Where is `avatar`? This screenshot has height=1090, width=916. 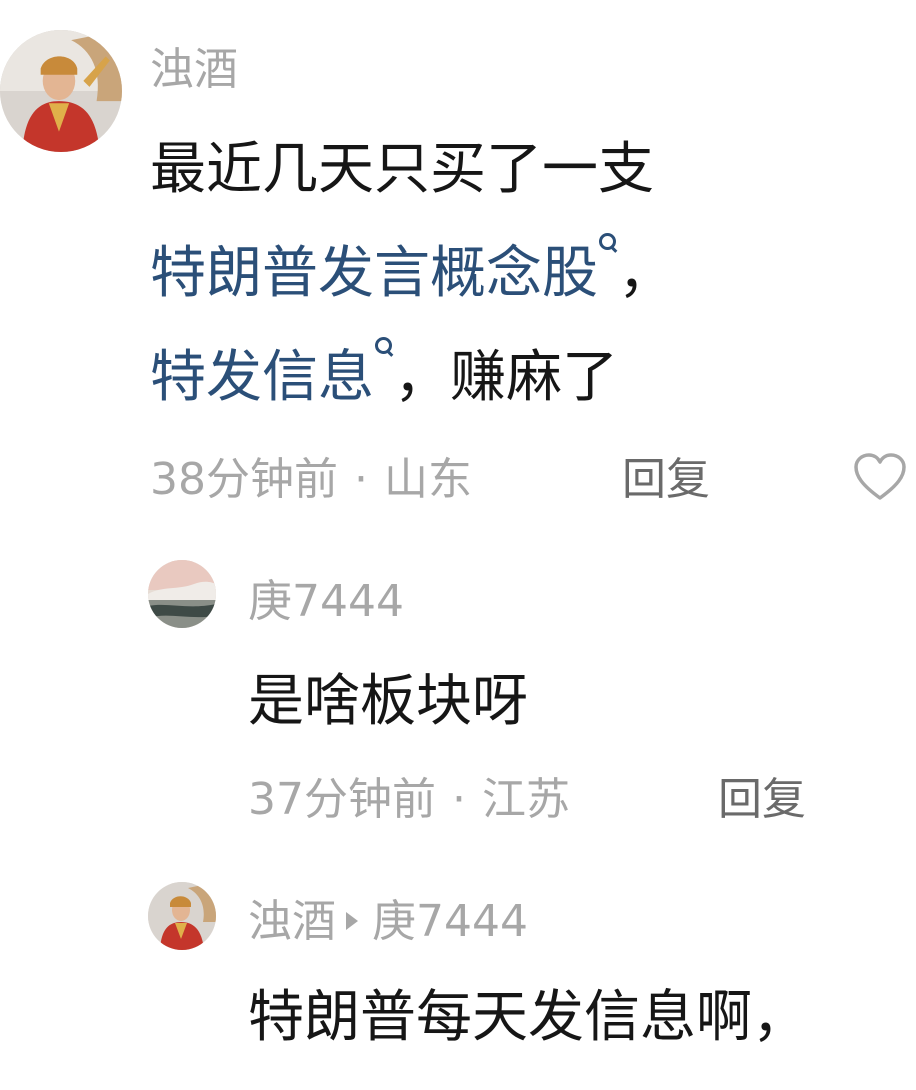 avatar is located at coordinates (61, 91).